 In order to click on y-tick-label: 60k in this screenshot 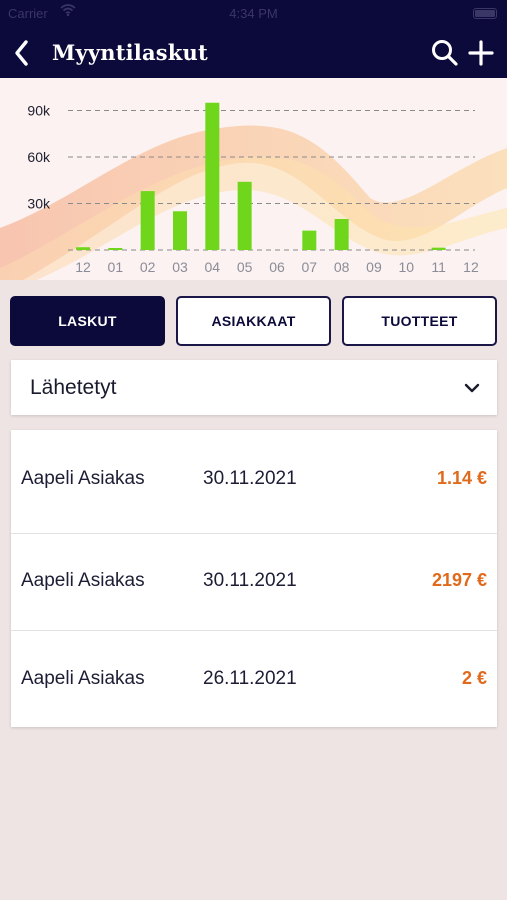, I will do `click(39, 157)`.